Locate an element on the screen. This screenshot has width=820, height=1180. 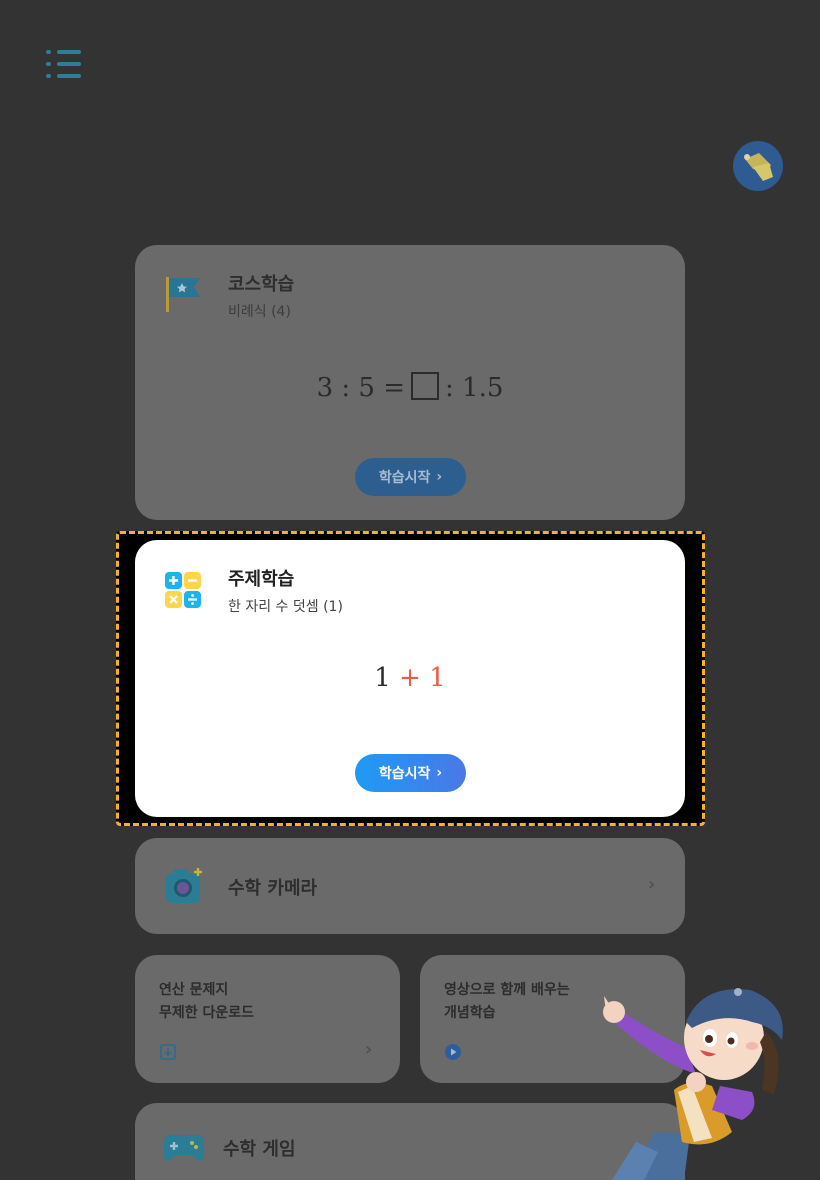
gamepad-icon is located at coordinates (184, 1148).